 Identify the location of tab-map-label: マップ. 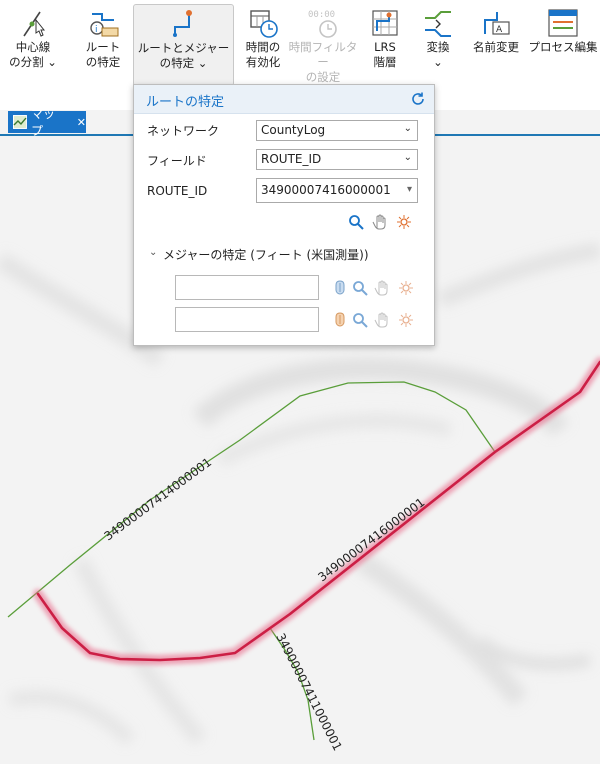
(42, 122).